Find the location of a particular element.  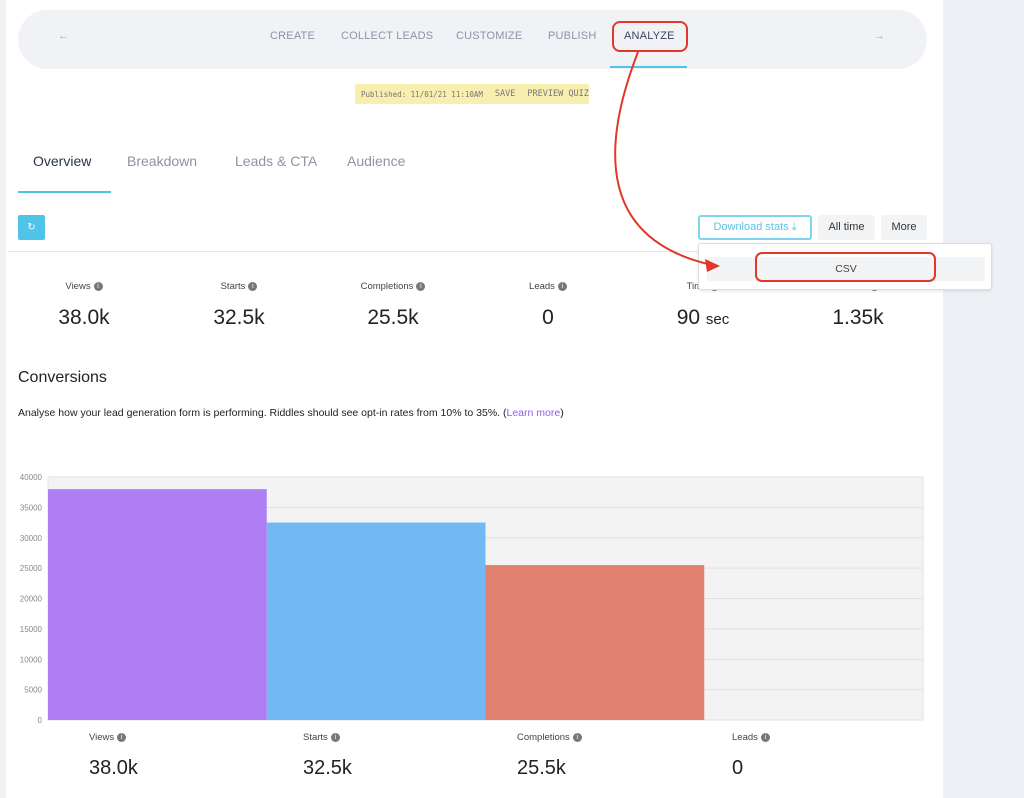

bar-completions is located at coordinates (595, 642).